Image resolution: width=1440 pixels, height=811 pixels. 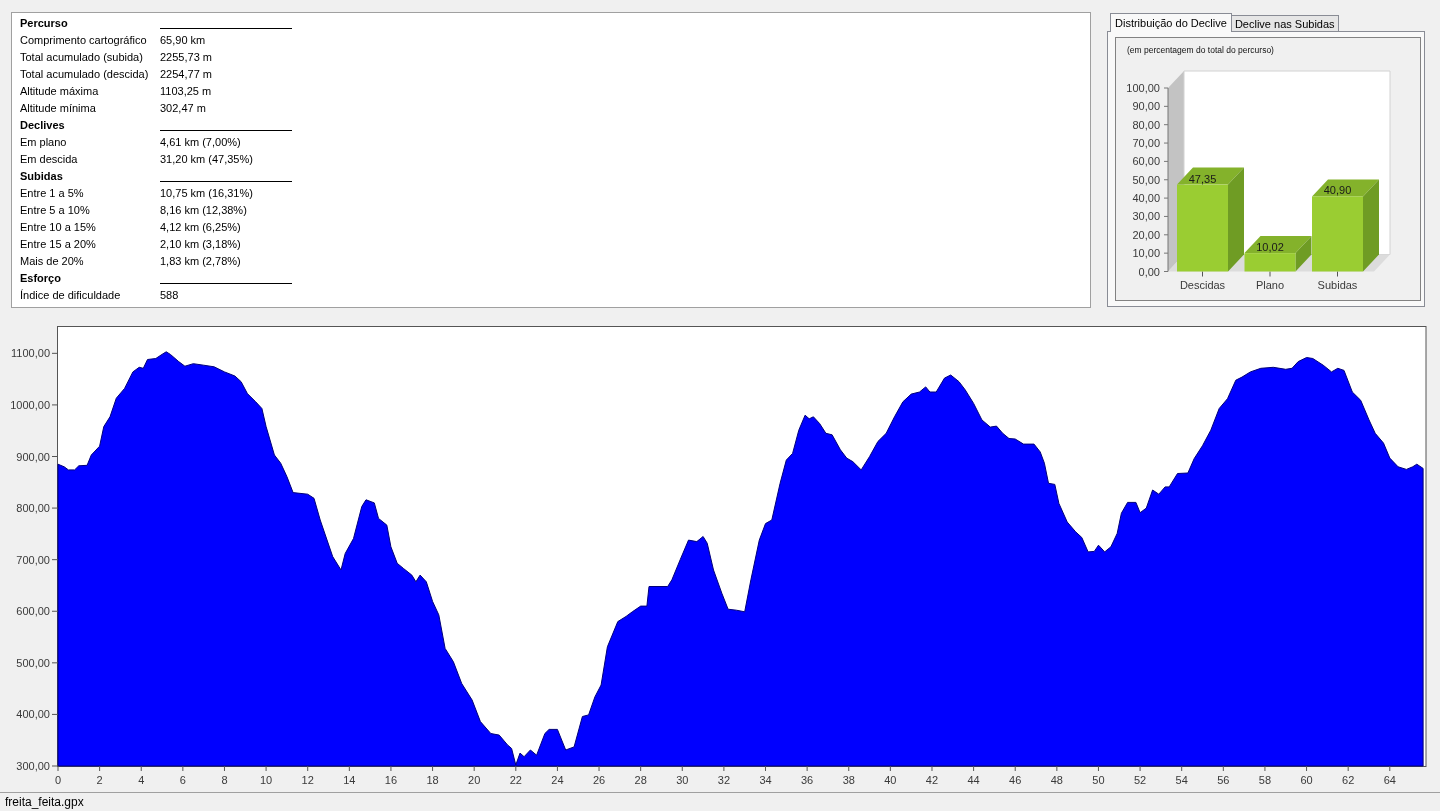 I want to click on stat-value: 2254,77 m, so click(x=186, y=73).